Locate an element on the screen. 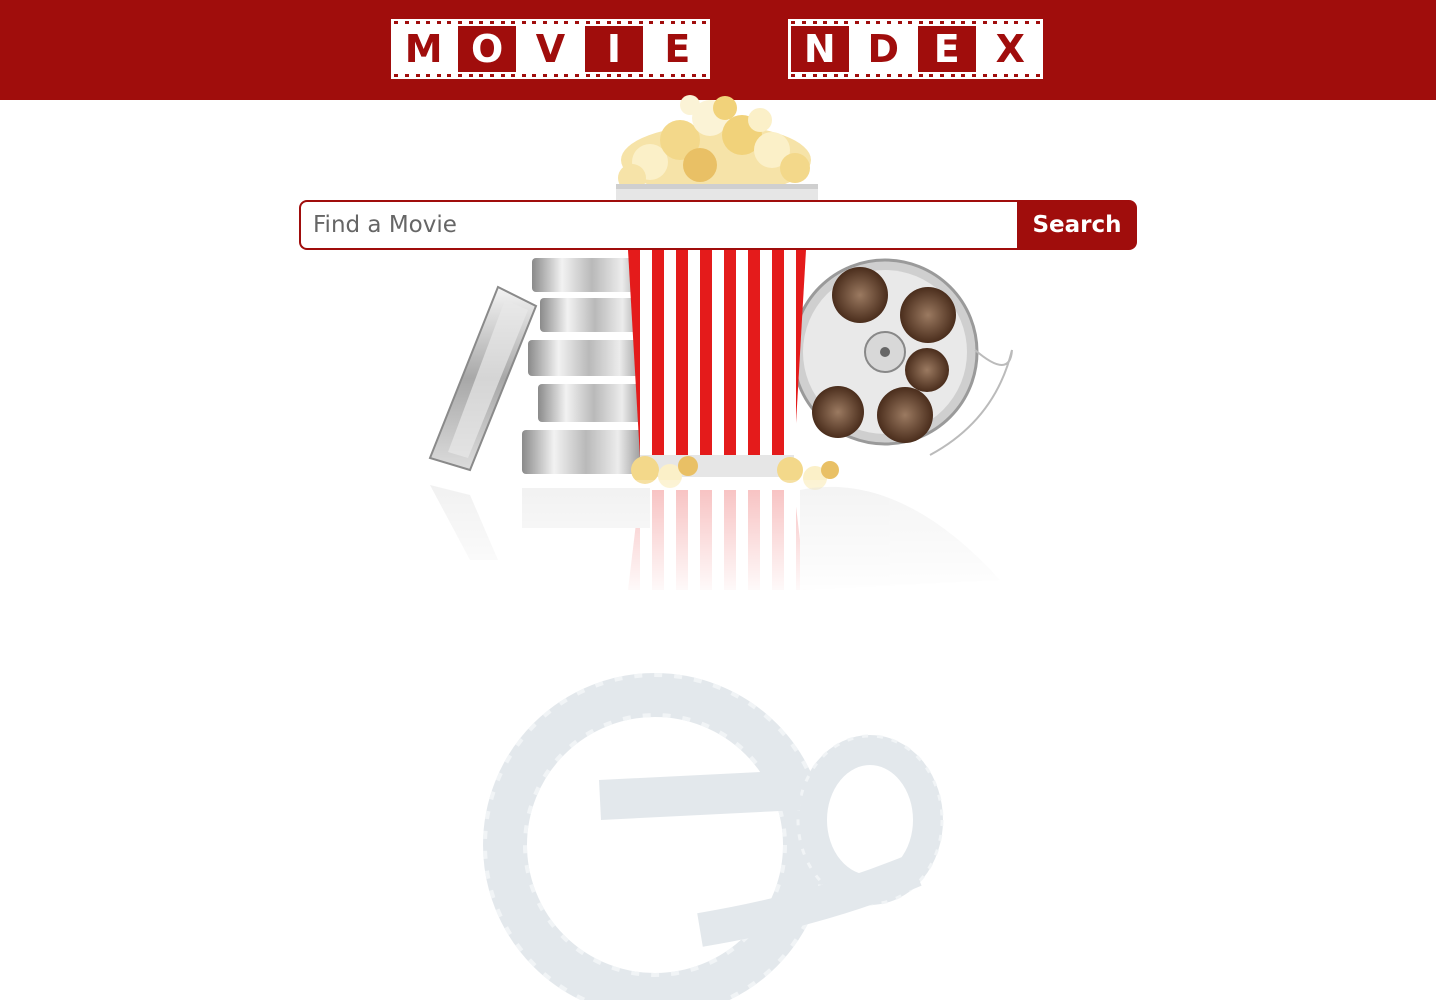 The image size is (1436, 1000). search-bar: Search is located at coordinates (718, 225).